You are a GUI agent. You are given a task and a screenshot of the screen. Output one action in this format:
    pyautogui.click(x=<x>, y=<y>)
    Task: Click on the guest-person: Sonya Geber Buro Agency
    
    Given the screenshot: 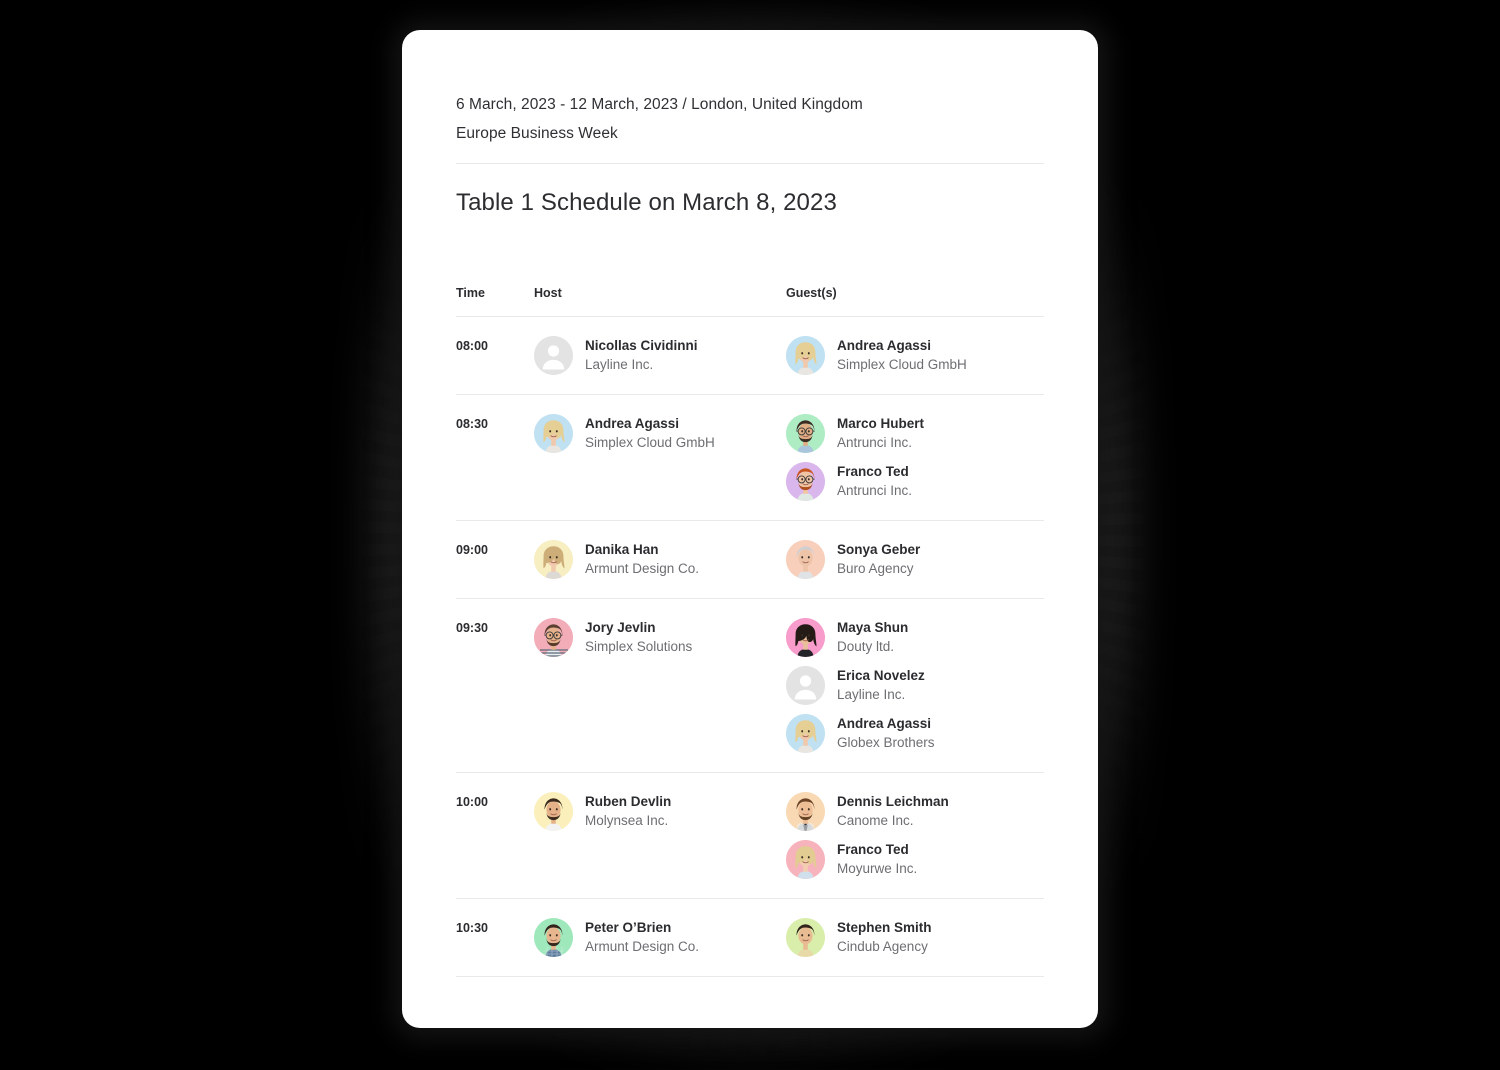 What is the action you would take?
    pyautogui.click(x=915, y=559)
    